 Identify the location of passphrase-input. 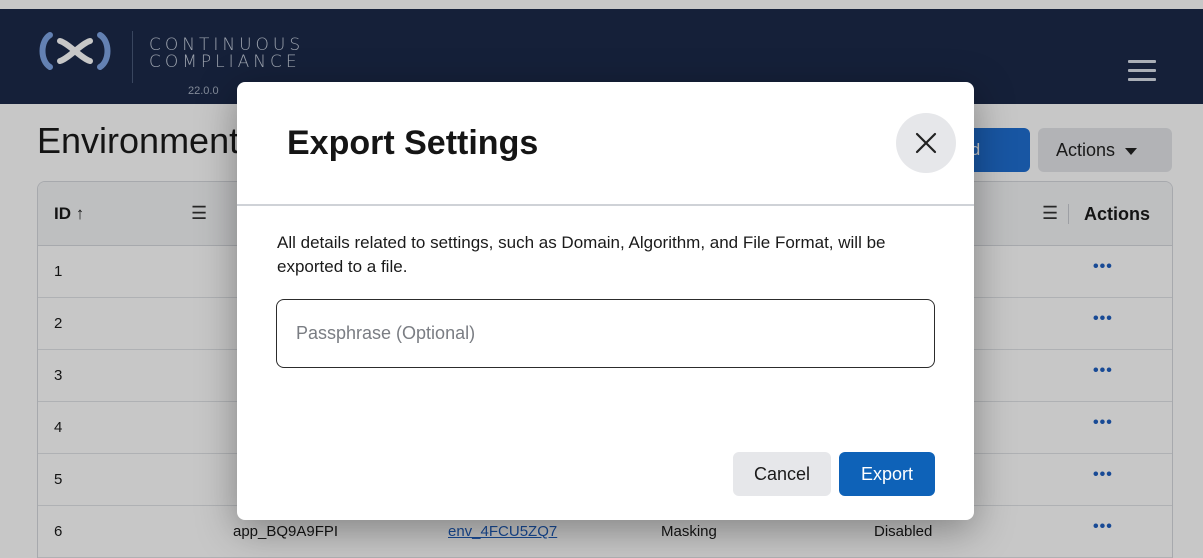
(605, 333).